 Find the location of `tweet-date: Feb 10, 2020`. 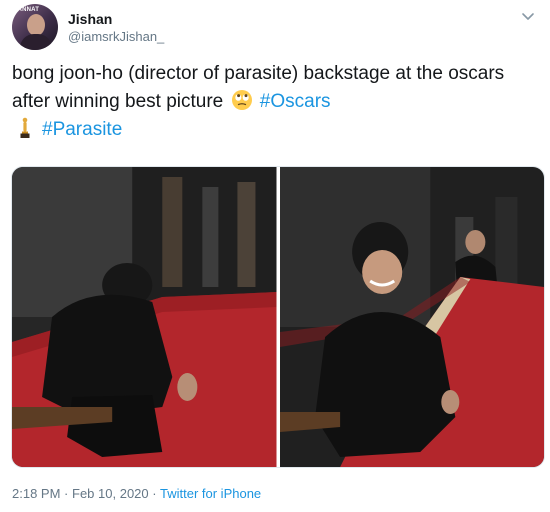

tweet-date: Feb 10, 2020 is located at coordinates (110, 493).